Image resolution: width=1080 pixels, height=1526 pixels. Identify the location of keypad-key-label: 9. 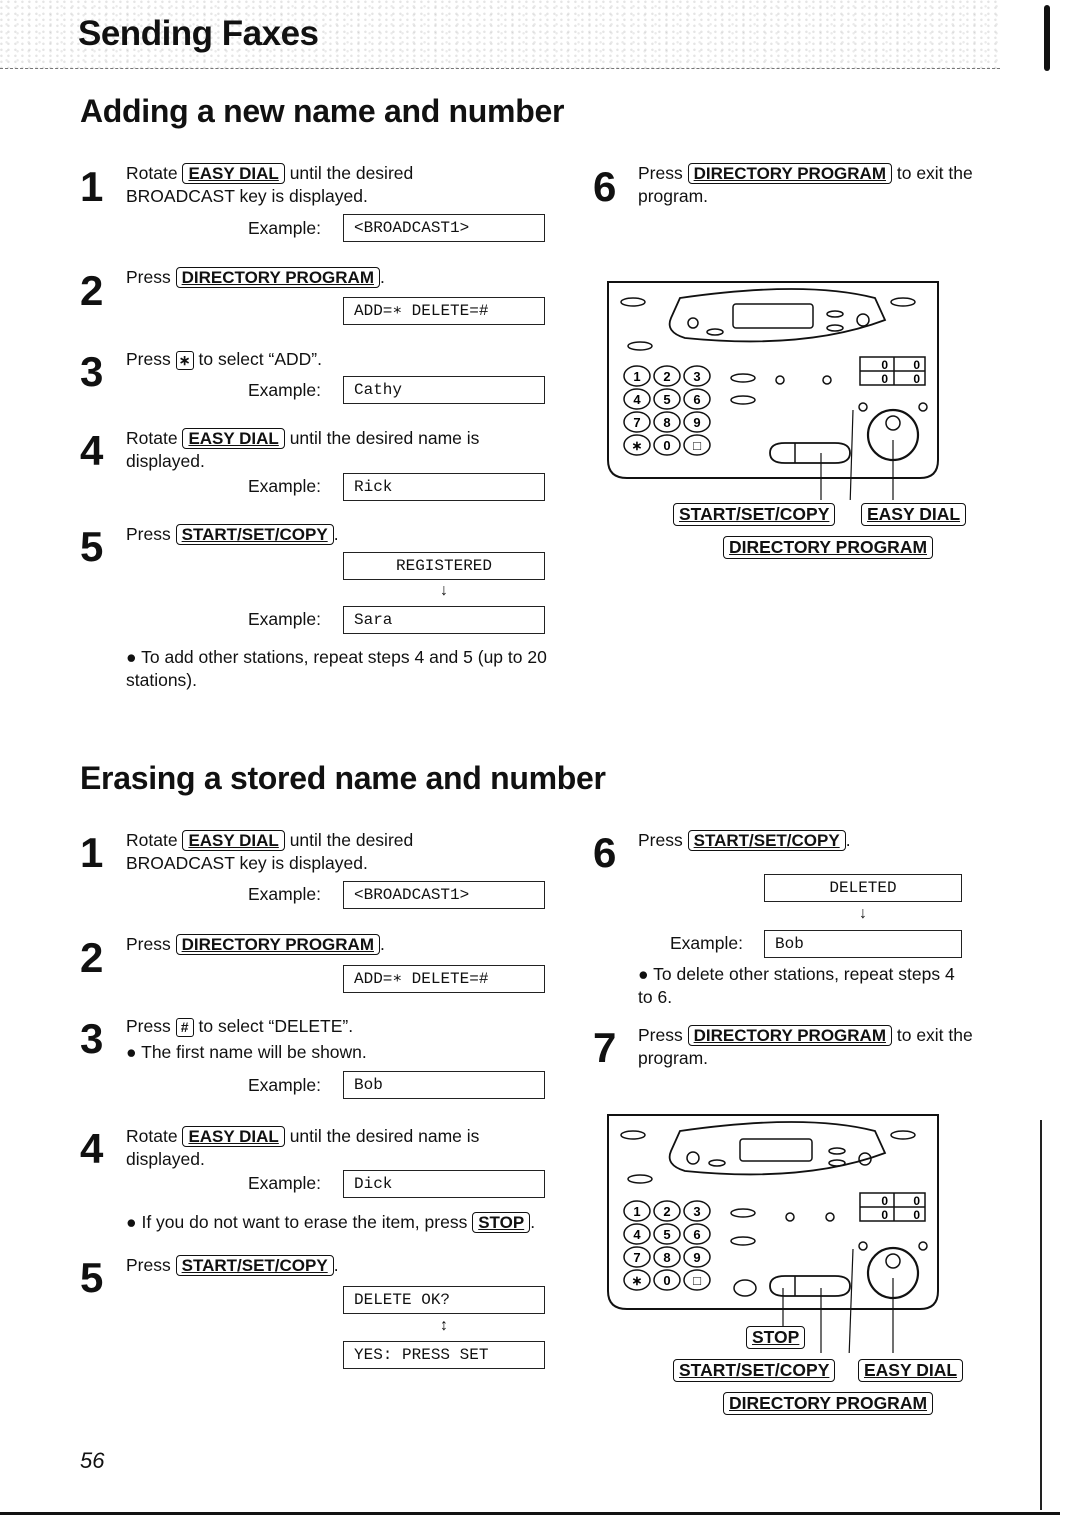
(696, 422).